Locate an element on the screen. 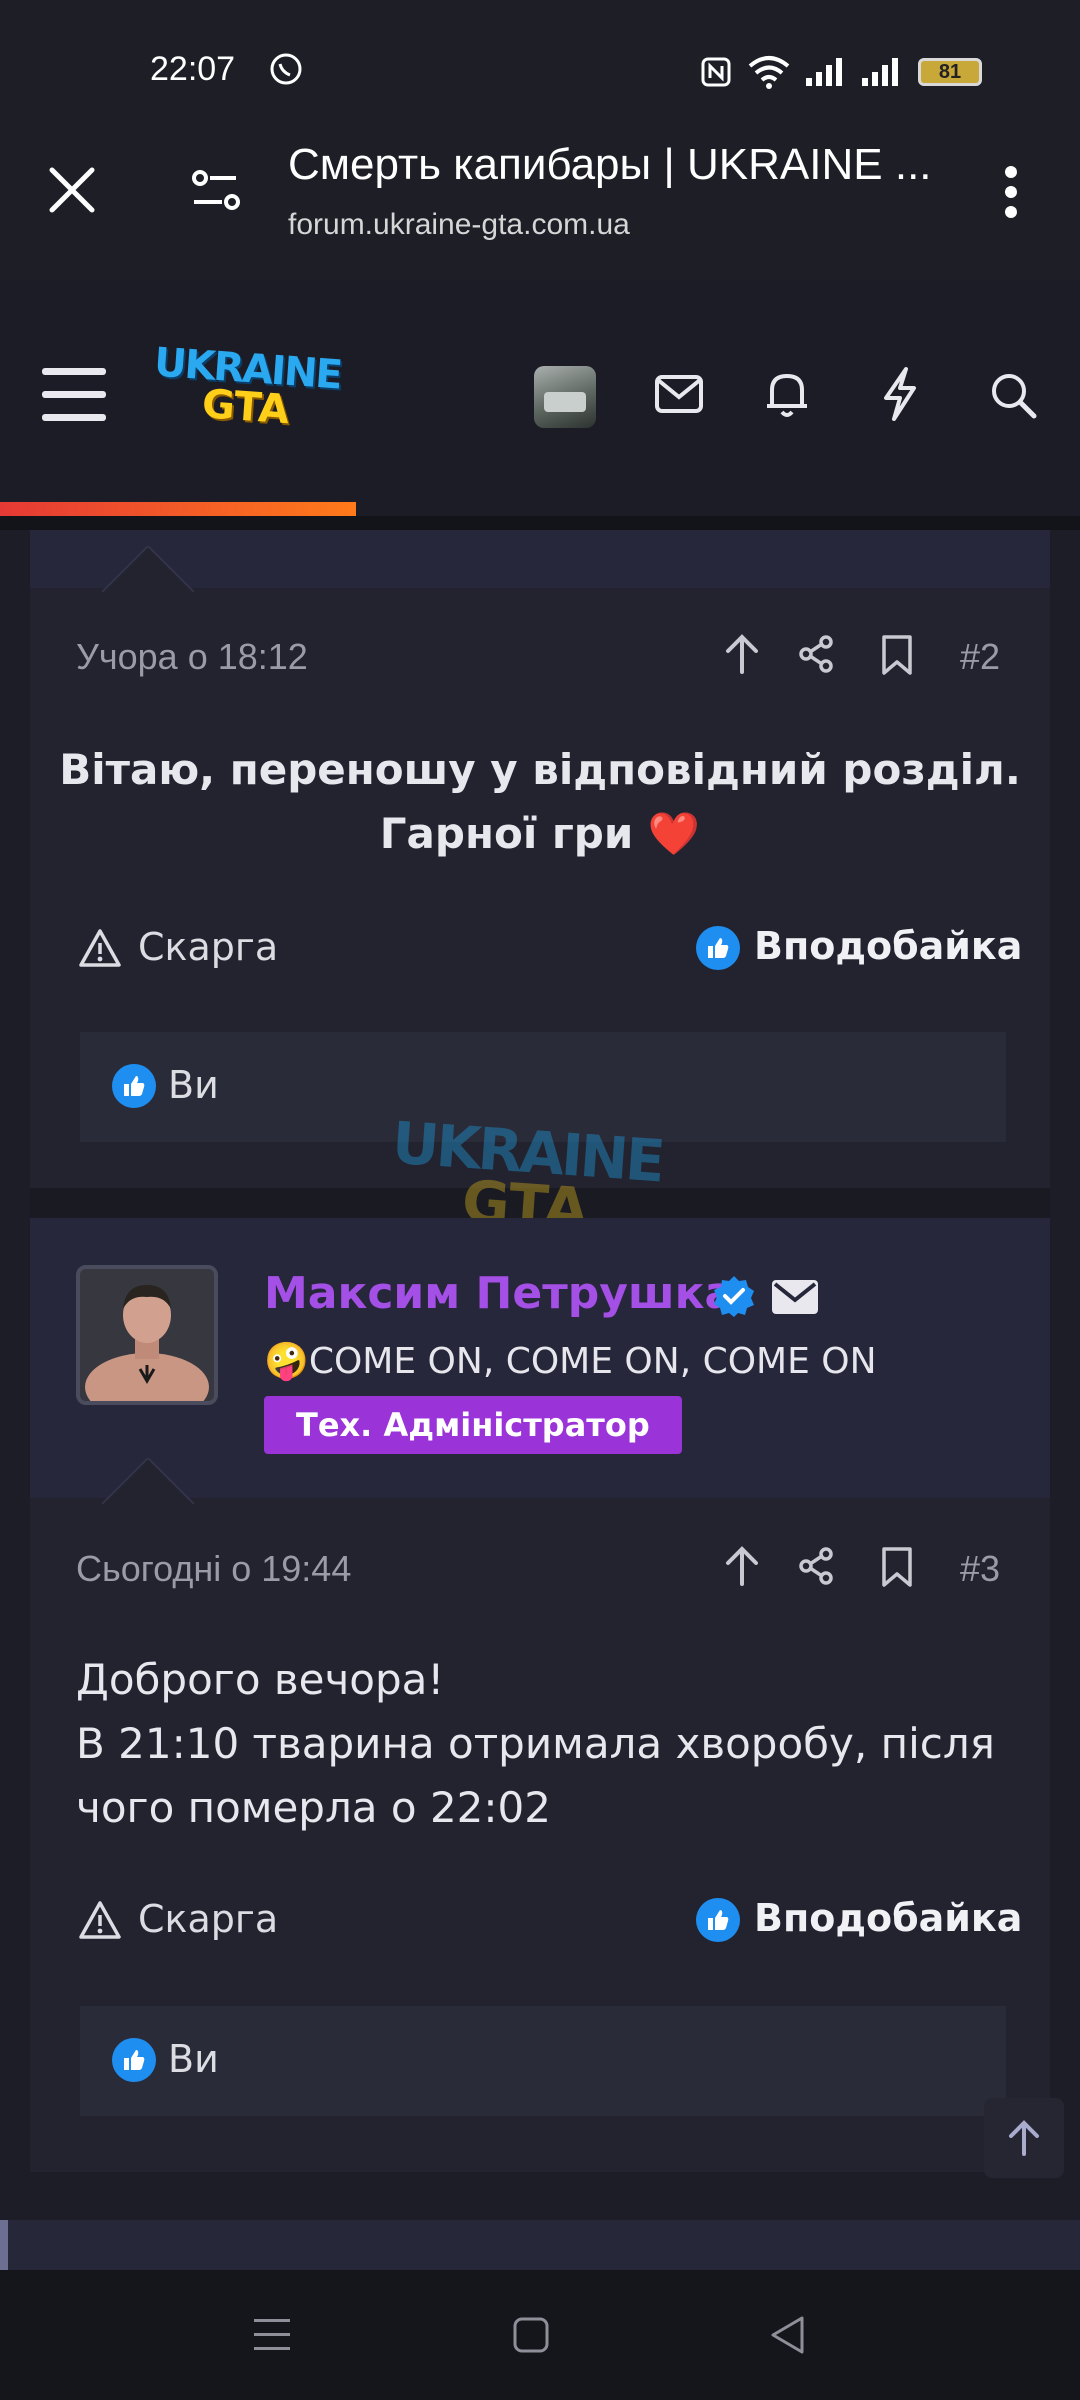 The height and width of the screenshot is (2400, 1080). bell-icon is located at coordinates (787, 396).